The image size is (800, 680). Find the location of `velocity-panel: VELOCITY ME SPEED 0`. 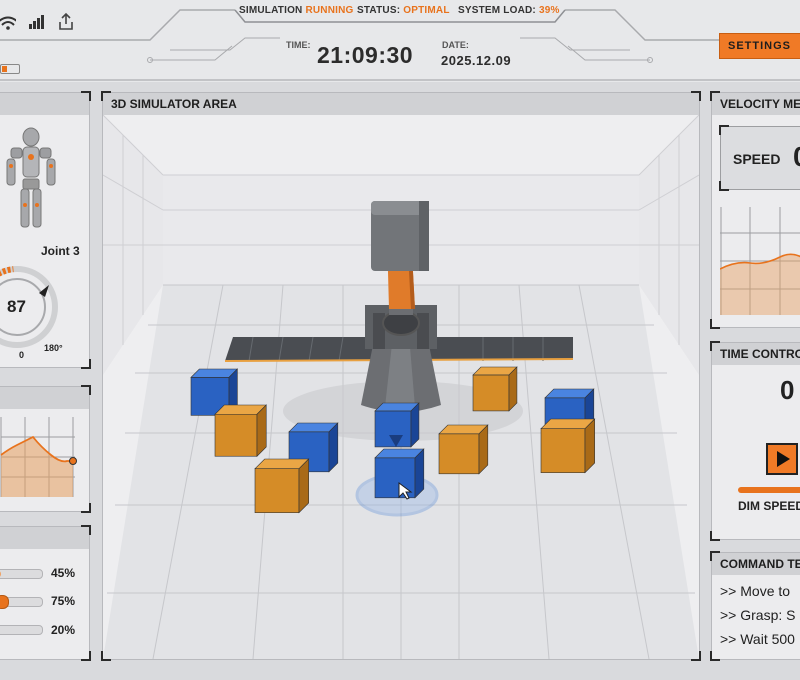

velocity-panel: VELOCITY ME SPEED 0 is located at coordinates (755, 210).